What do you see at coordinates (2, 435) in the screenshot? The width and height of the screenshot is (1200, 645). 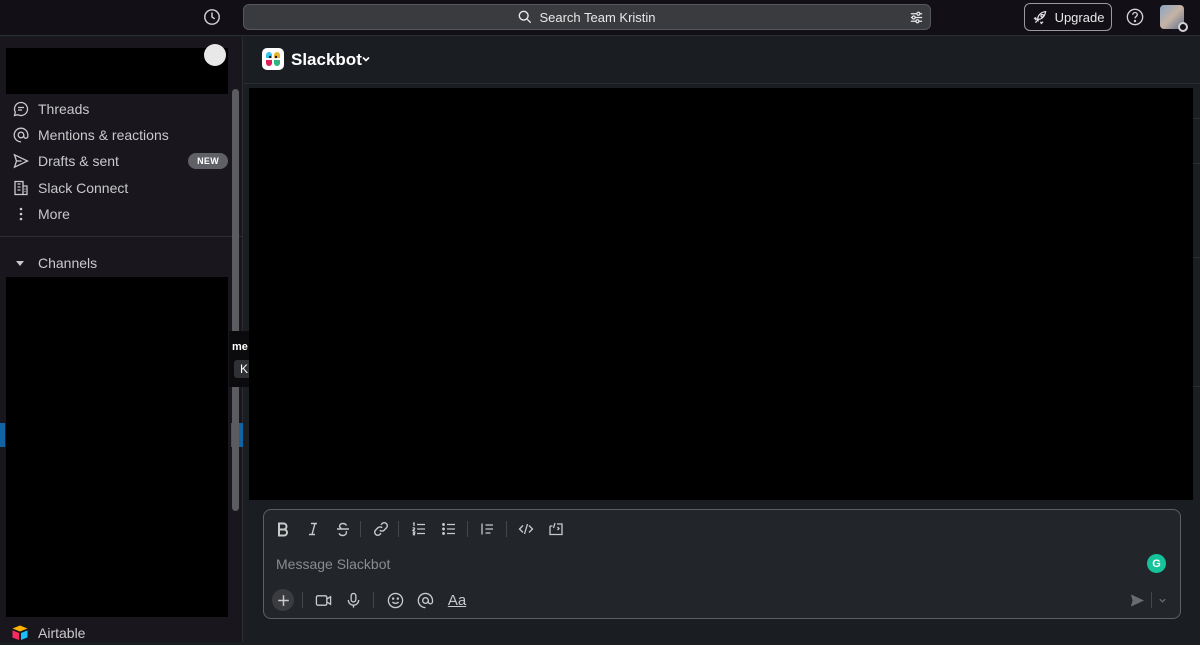 I see `active-channel-highlight` at bounding box center [2, 435].